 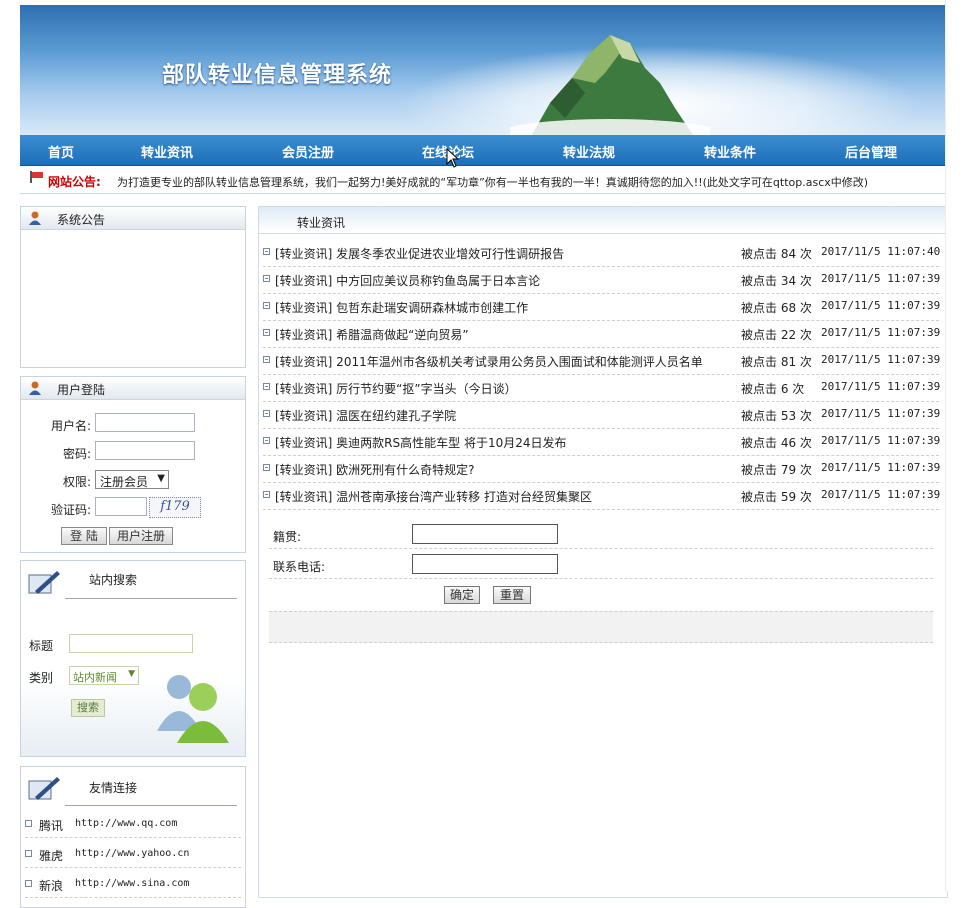 I want to click on captcha-label: 验证码:, so click(x=70, y=510).